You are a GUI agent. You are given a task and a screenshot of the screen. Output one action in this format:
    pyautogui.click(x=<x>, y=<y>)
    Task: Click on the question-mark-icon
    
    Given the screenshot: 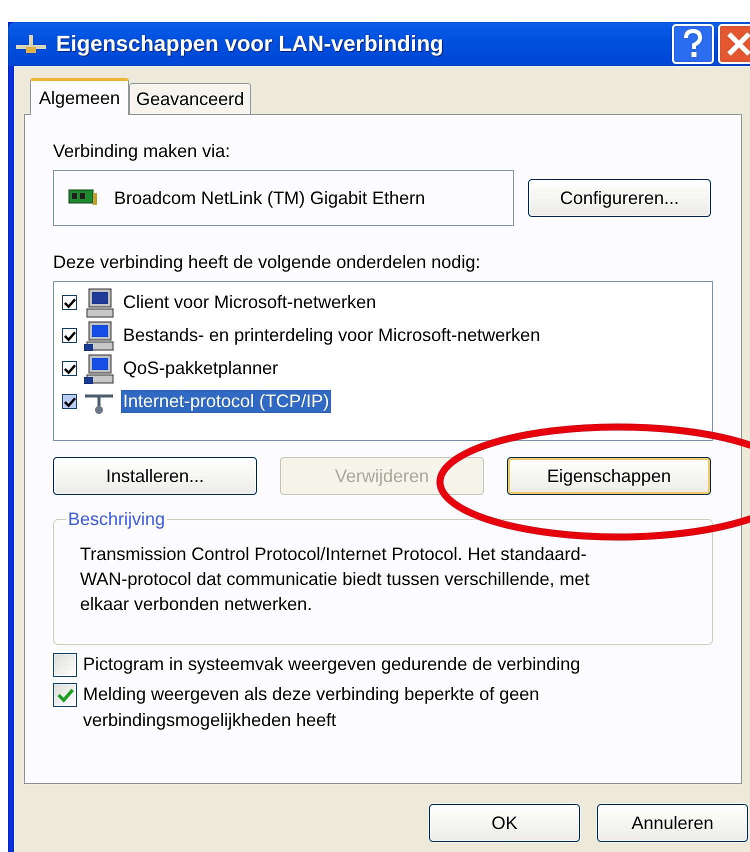 What is the action you would take?
    pyautogui.click(x=693, y=44)
    